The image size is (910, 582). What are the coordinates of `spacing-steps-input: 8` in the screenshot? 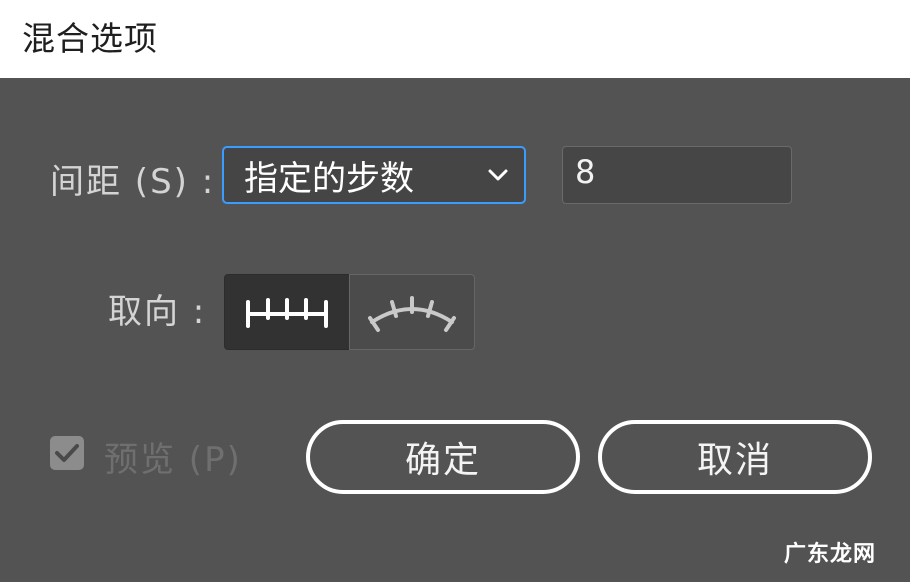 It's located at (677, 175).